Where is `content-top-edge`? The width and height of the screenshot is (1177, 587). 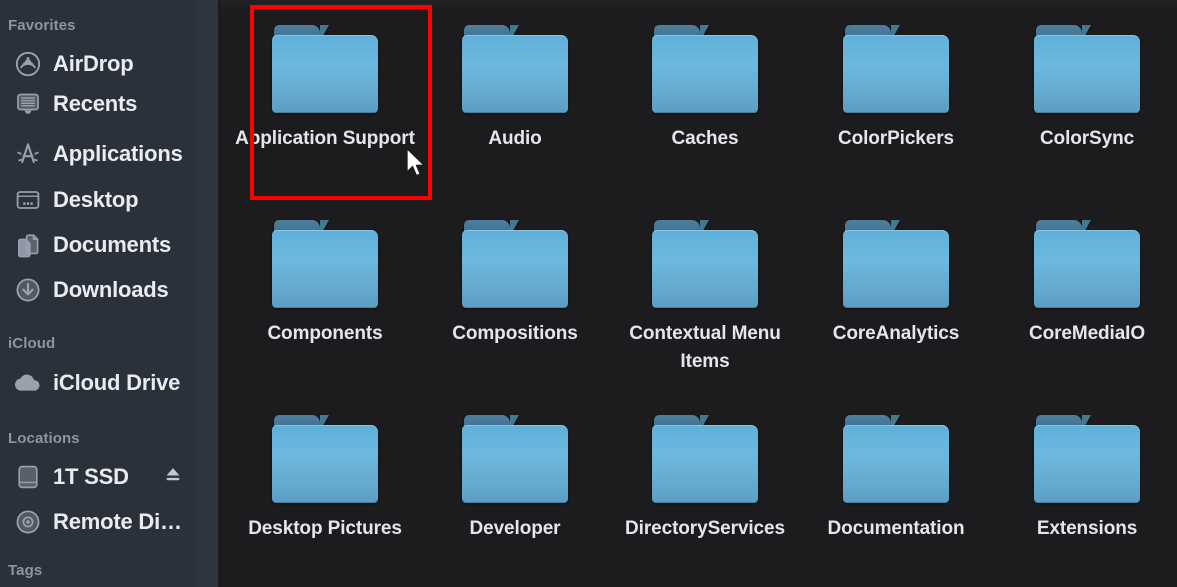
content-top-edge is located at coordinates (698, 5).